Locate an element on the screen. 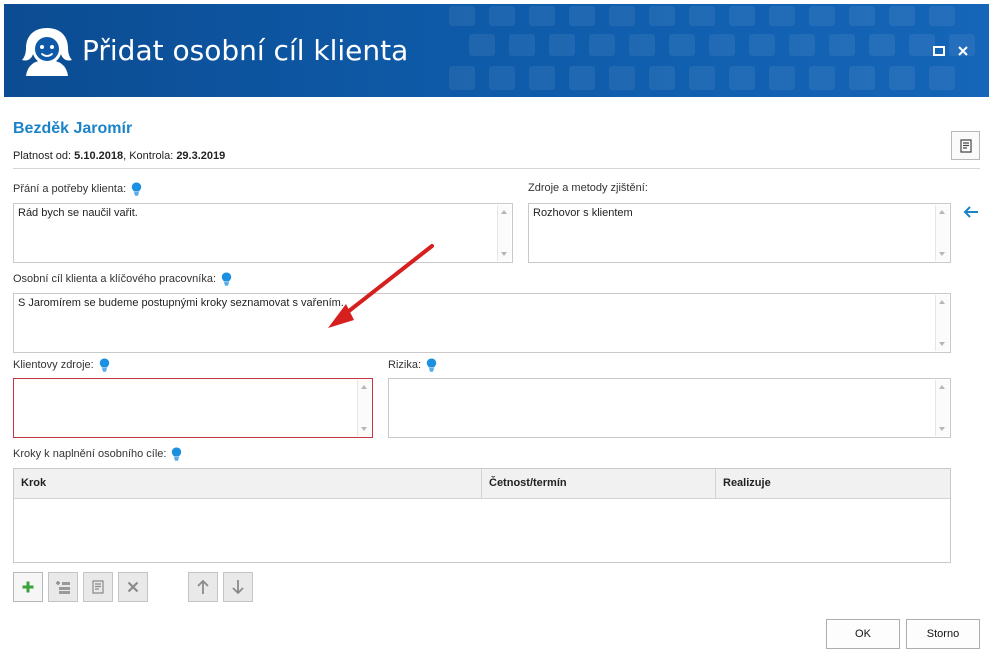 The height and width of the screenshot is (659, 993). steps-label: Kroky k naplnění osobního cíle: is located at coordinates (90, 454).